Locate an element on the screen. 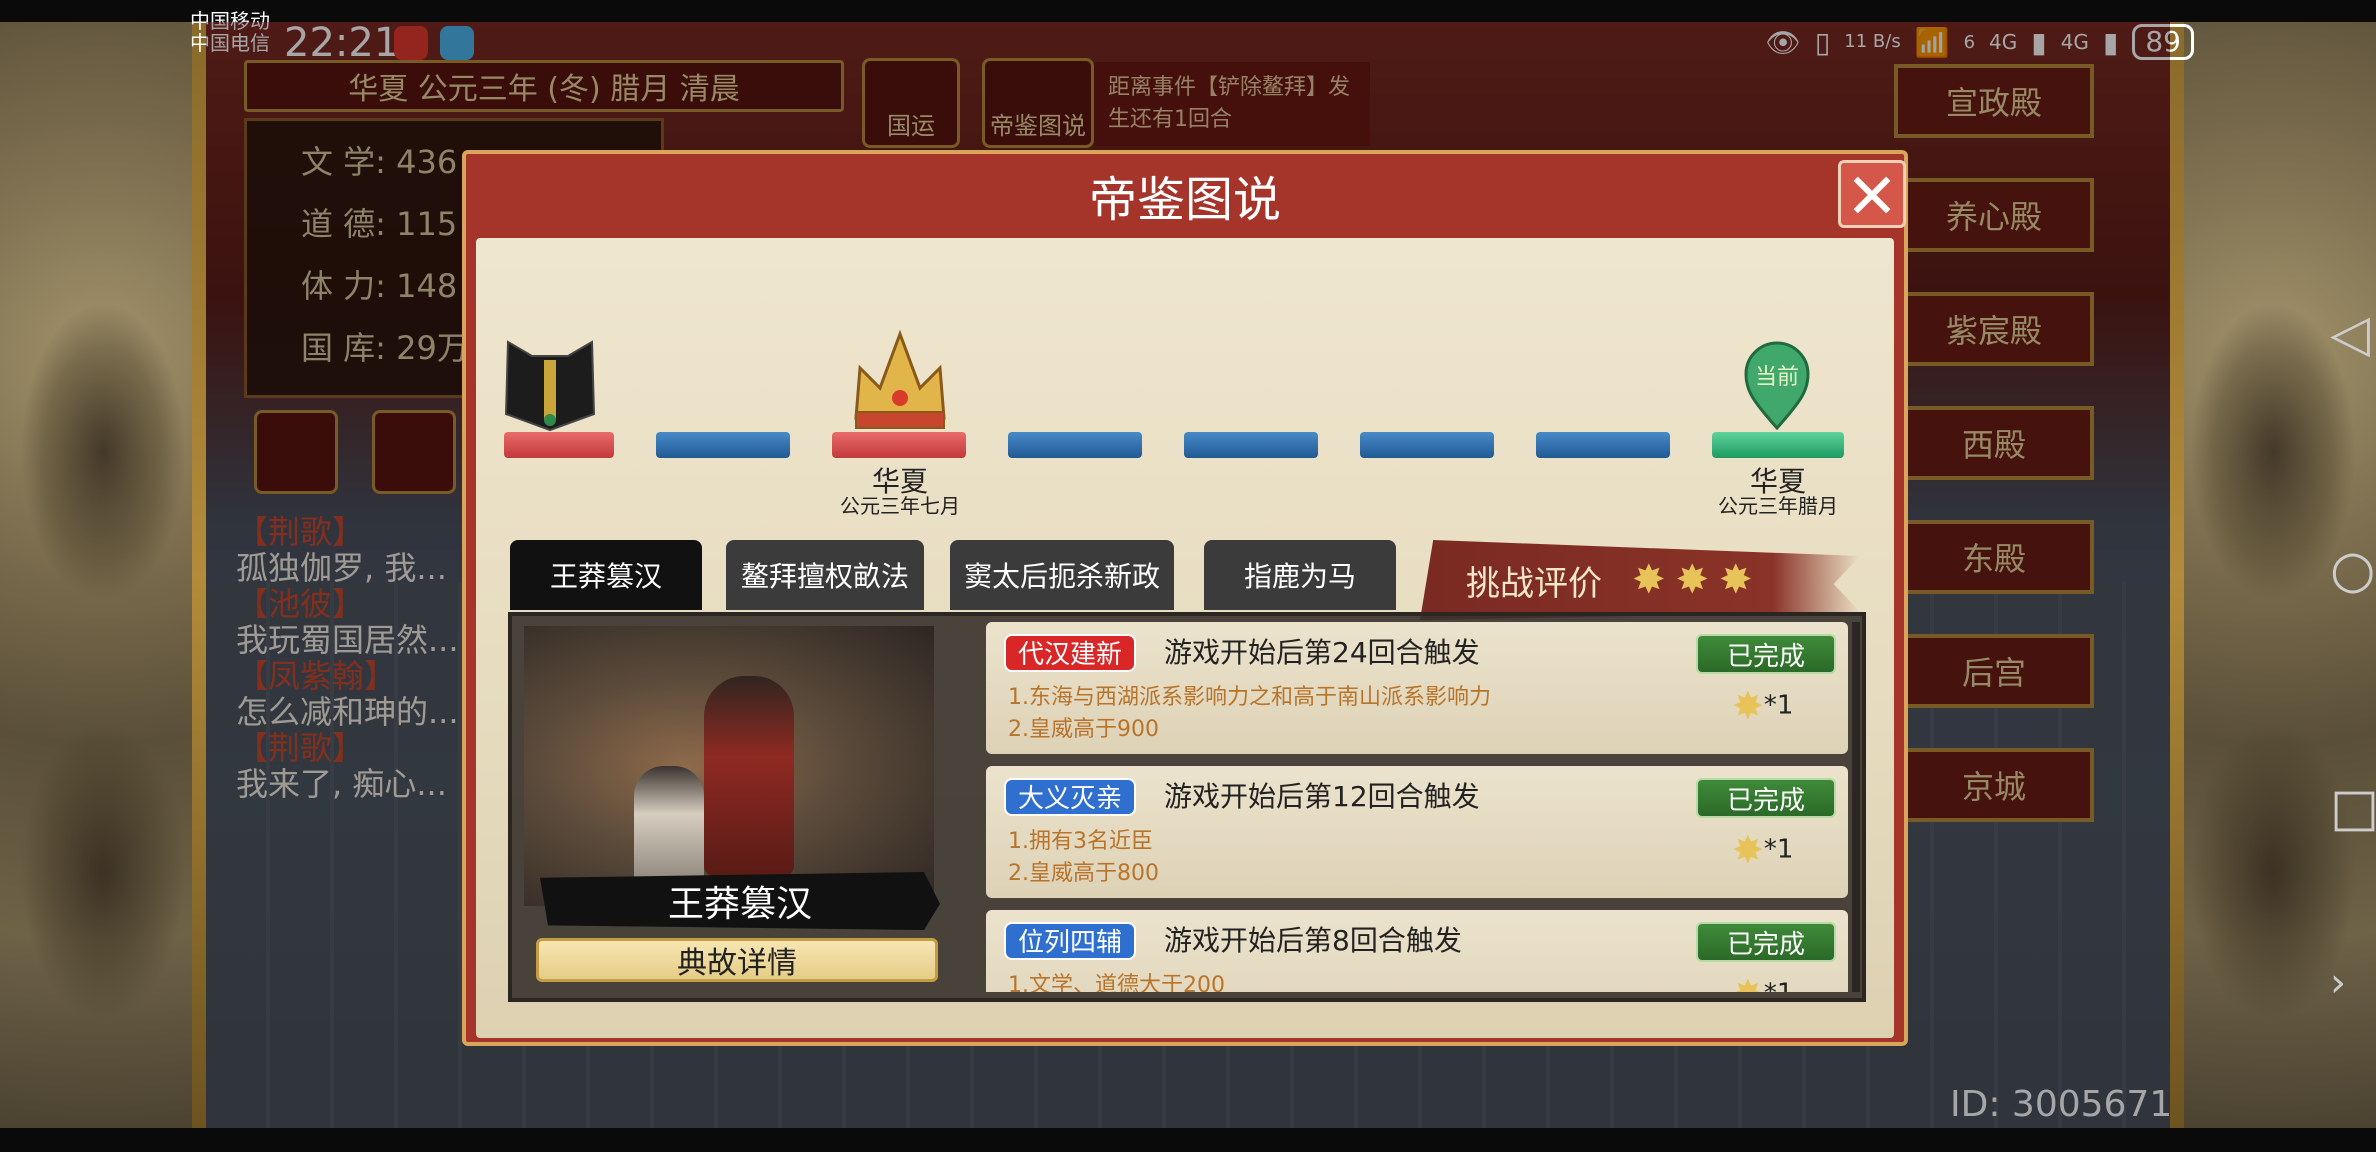  modal-title: 帝鉴图说 is located at coordinates (1184, 200).